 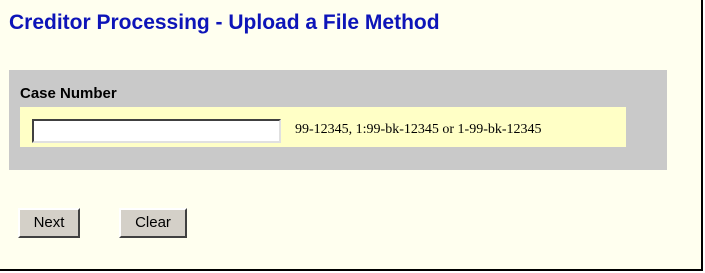 I want to click on case-number-input-row: 99-12345, 1:99-bk-12345 or 1-99-bk-12345, so click(x=323, y=127).